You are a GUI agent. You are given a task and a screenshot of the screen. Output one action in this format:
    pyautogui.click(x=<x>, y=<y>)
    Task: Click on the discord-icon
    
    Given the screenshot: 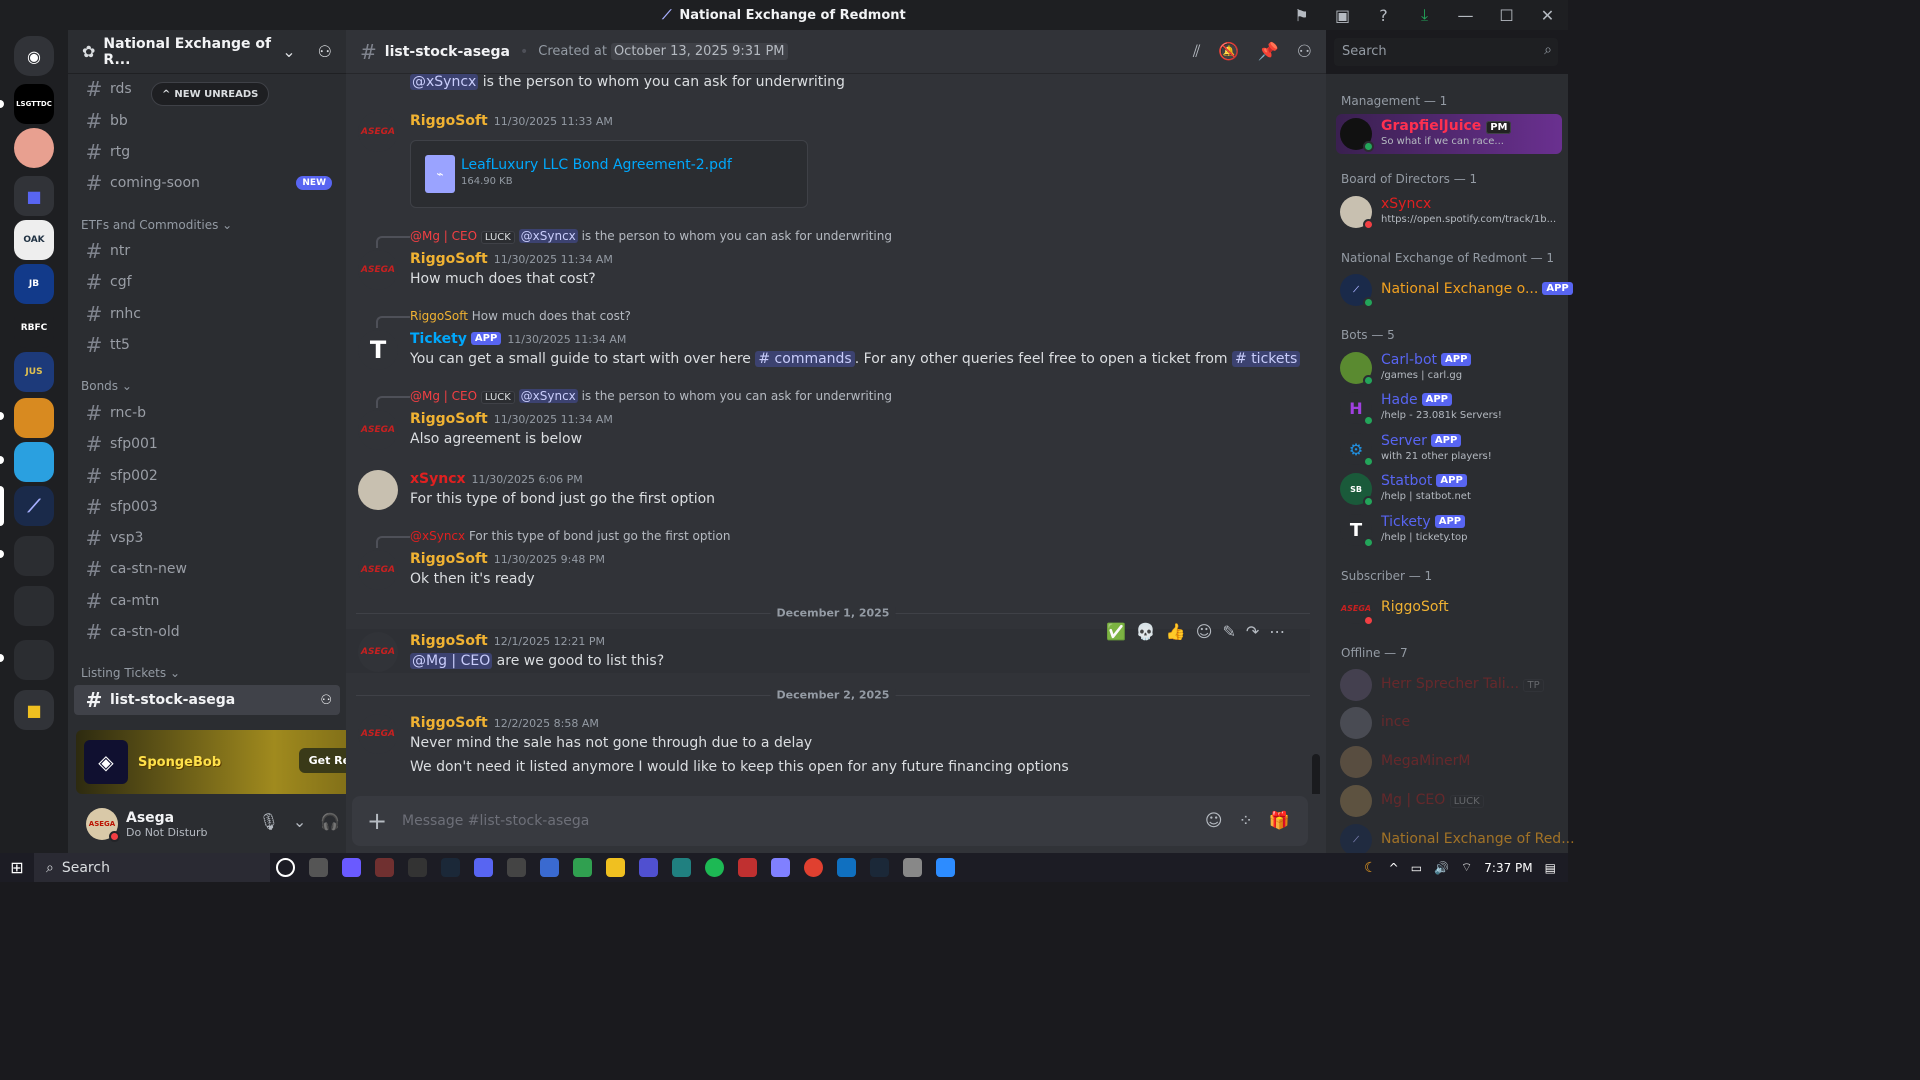 What is the action you would take?
    pyautogui.click(x=483, y=867)
    